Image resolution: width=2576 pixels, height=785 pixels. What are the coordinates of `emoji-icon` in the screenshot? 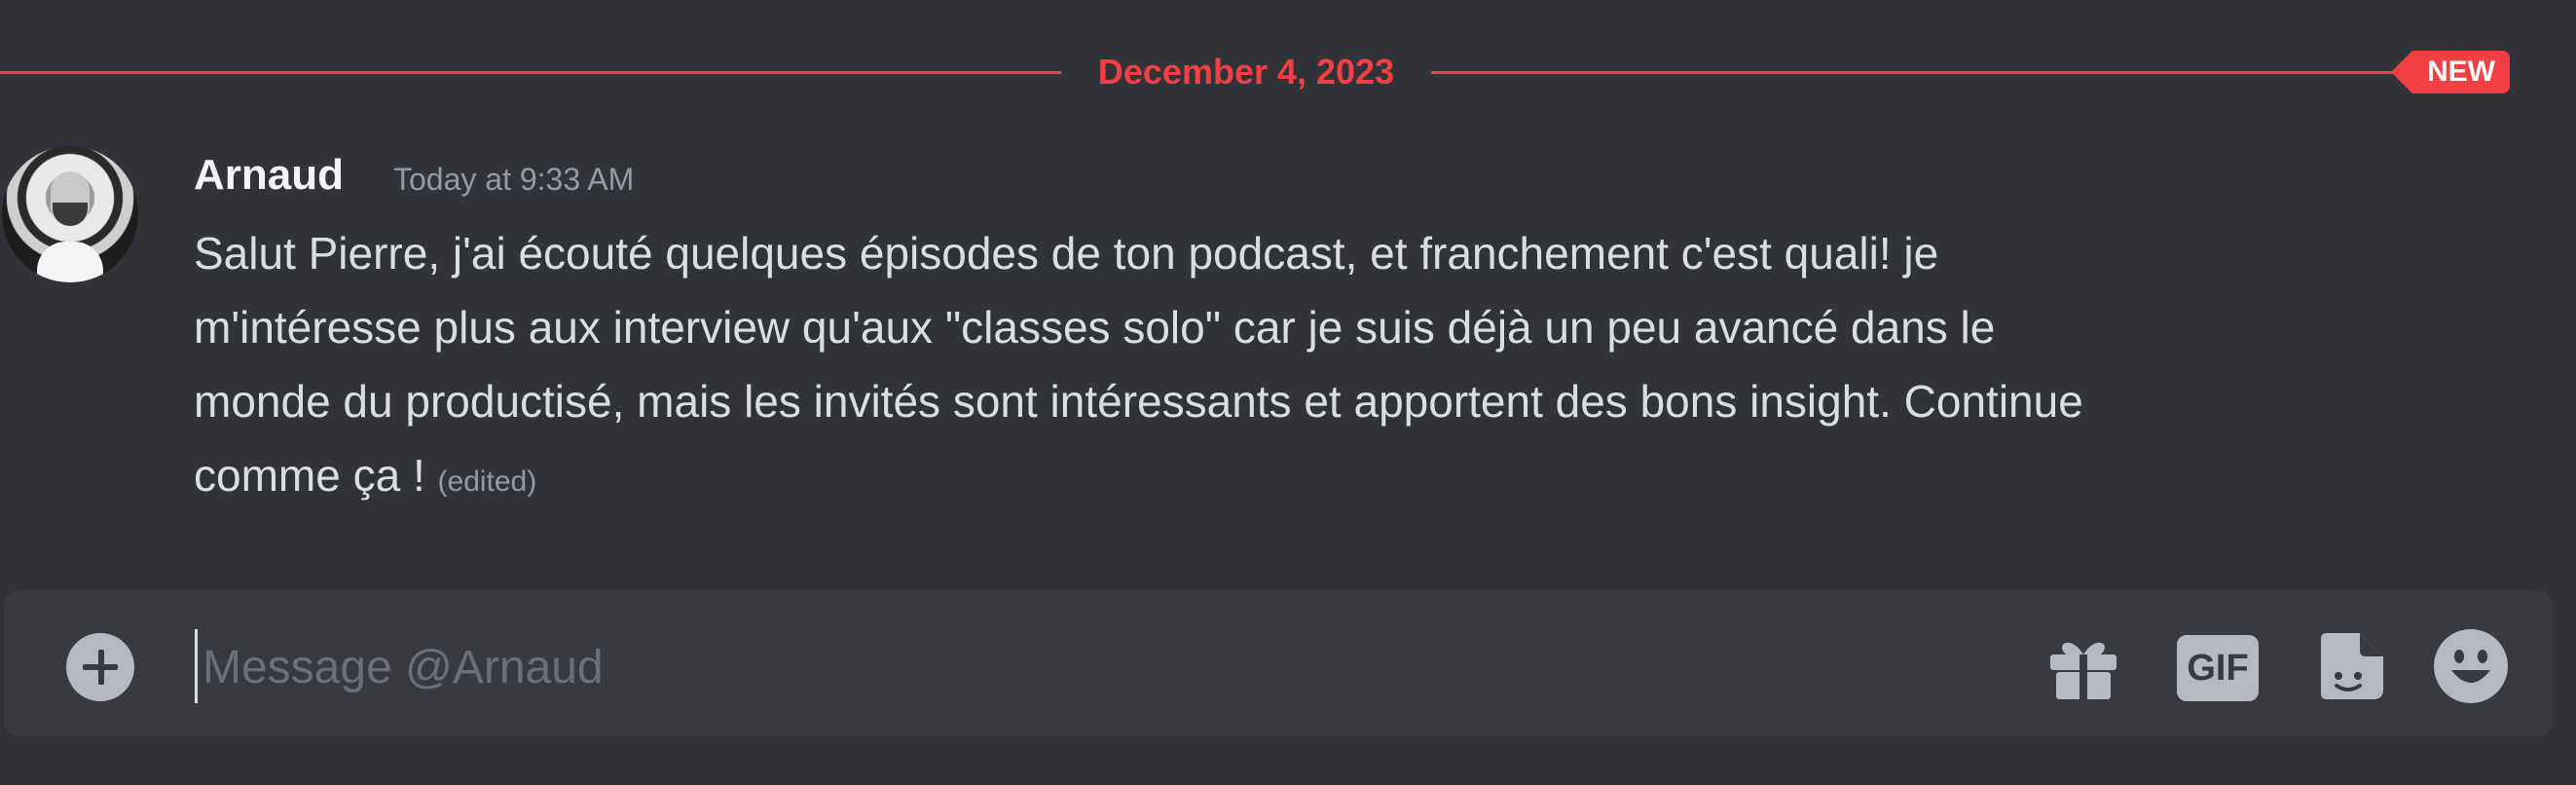 It's located at (2471, 666).